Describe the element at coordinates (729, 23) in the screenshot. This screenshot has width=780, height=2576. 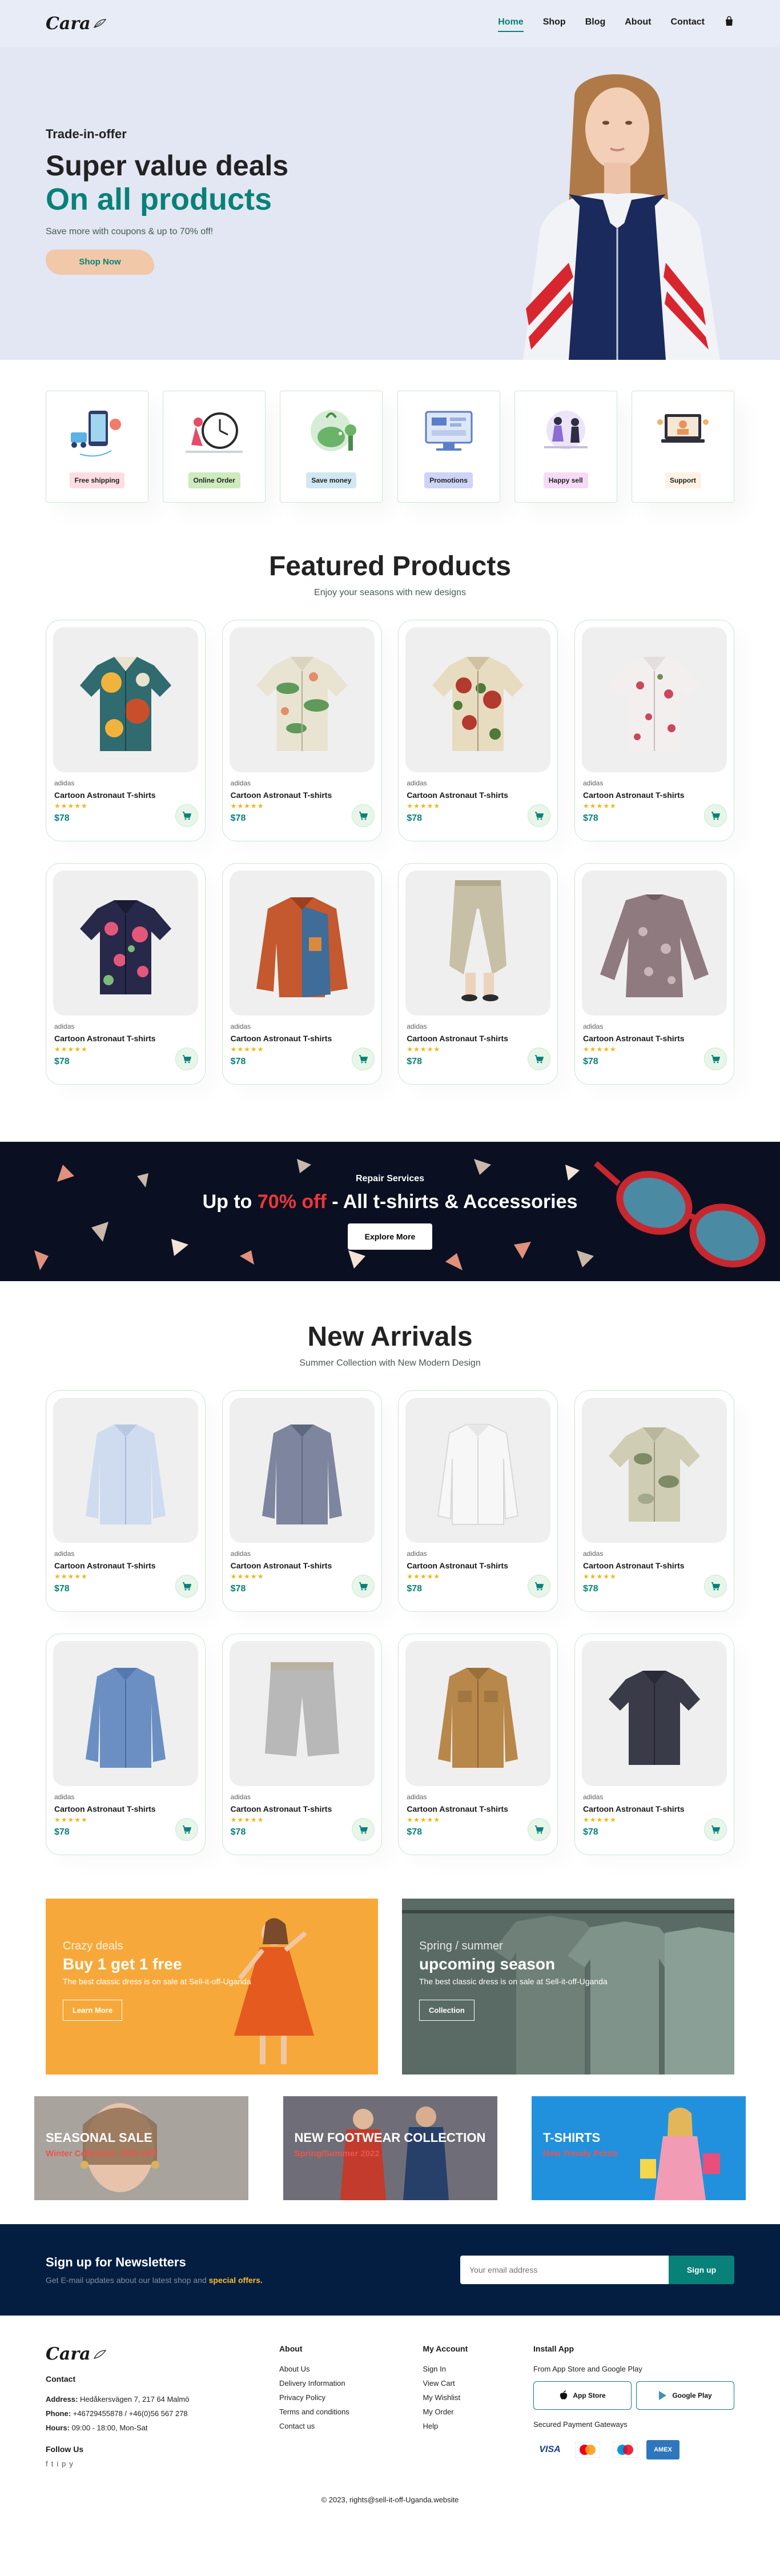
I see `bag-icon` at that location.